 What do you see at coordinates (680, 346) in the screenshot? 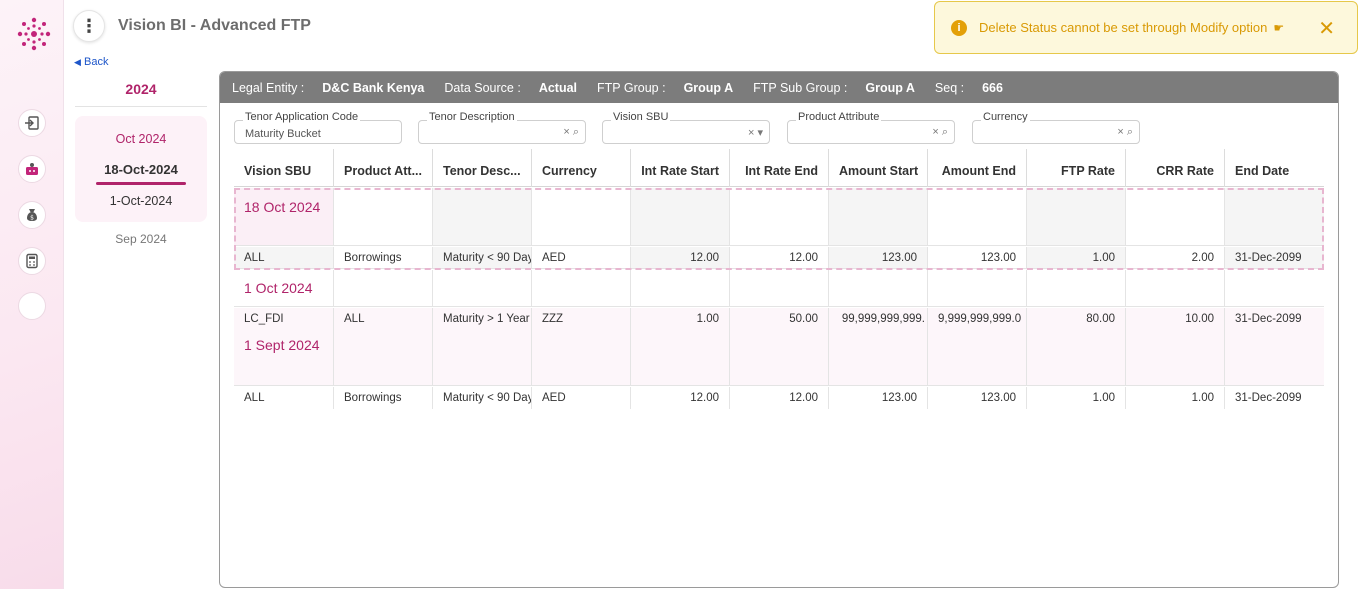
I see `cell-int-rate-start: 1.00` at bounding box center [680, 346].